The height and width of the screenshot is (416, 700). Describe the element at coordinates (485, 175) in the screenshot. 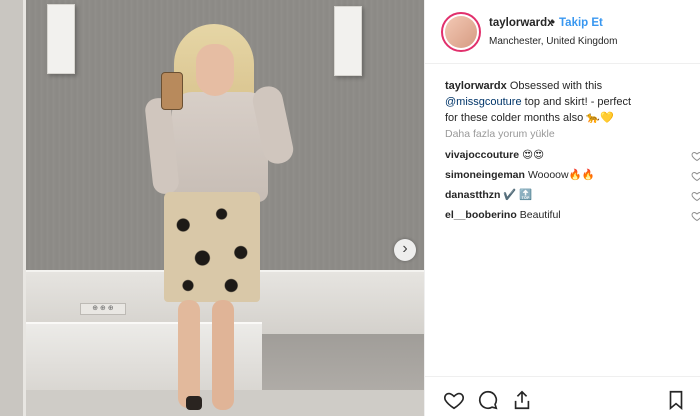

I see `comment-username: simoneingeman` at that location.